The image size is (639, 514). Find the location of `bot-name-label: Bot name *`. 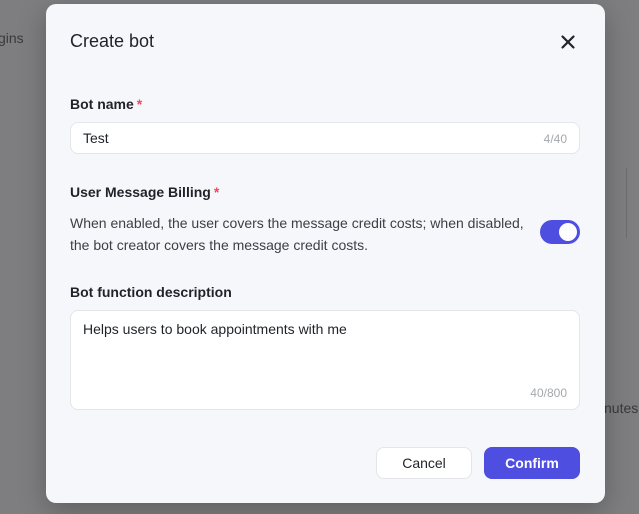

bot-name-label: Bot name * is located at coordinates (106, 104).